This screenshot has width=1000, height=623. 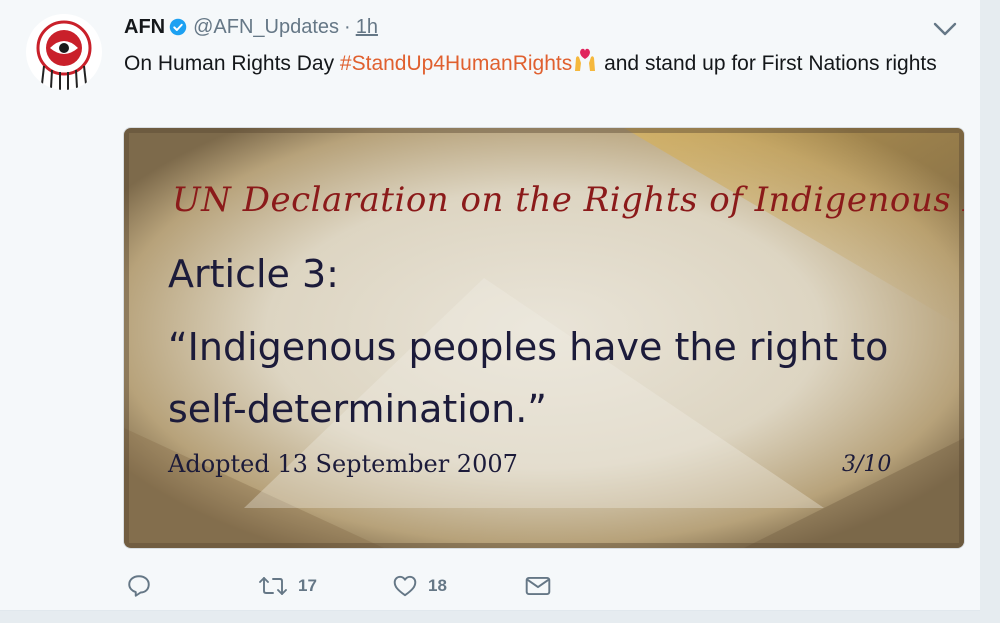 What do you see at coordinates (585, 64) in the screenshot?
I see `raised-hands-emoji-icon` at bounding box center [585, 64].